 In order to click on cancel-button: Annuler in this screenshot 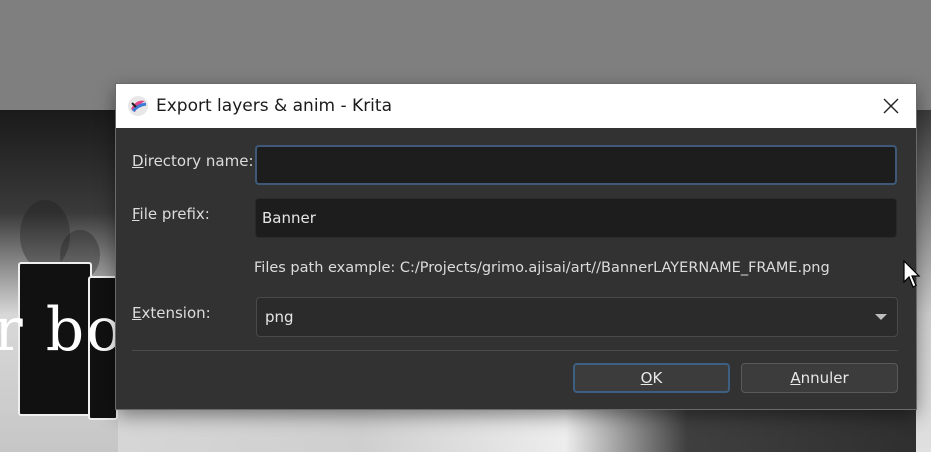, I will do `click(819, 378)`.